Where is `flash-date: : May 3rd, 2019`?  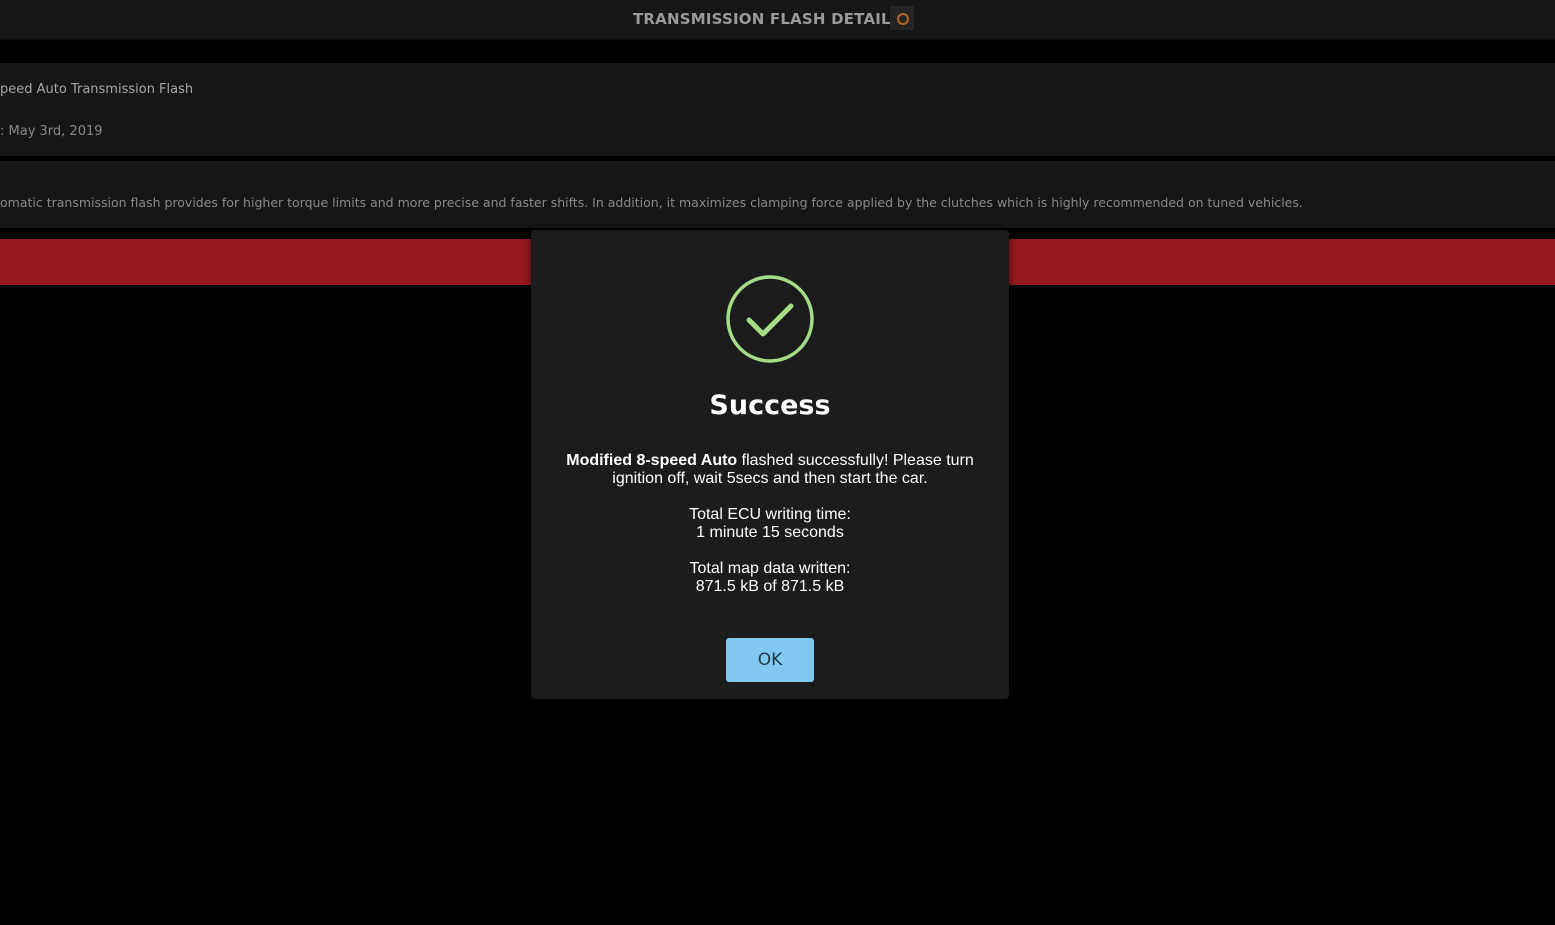 flash-date: : May 3rd, 2019 is located at coordinates (51, 131).